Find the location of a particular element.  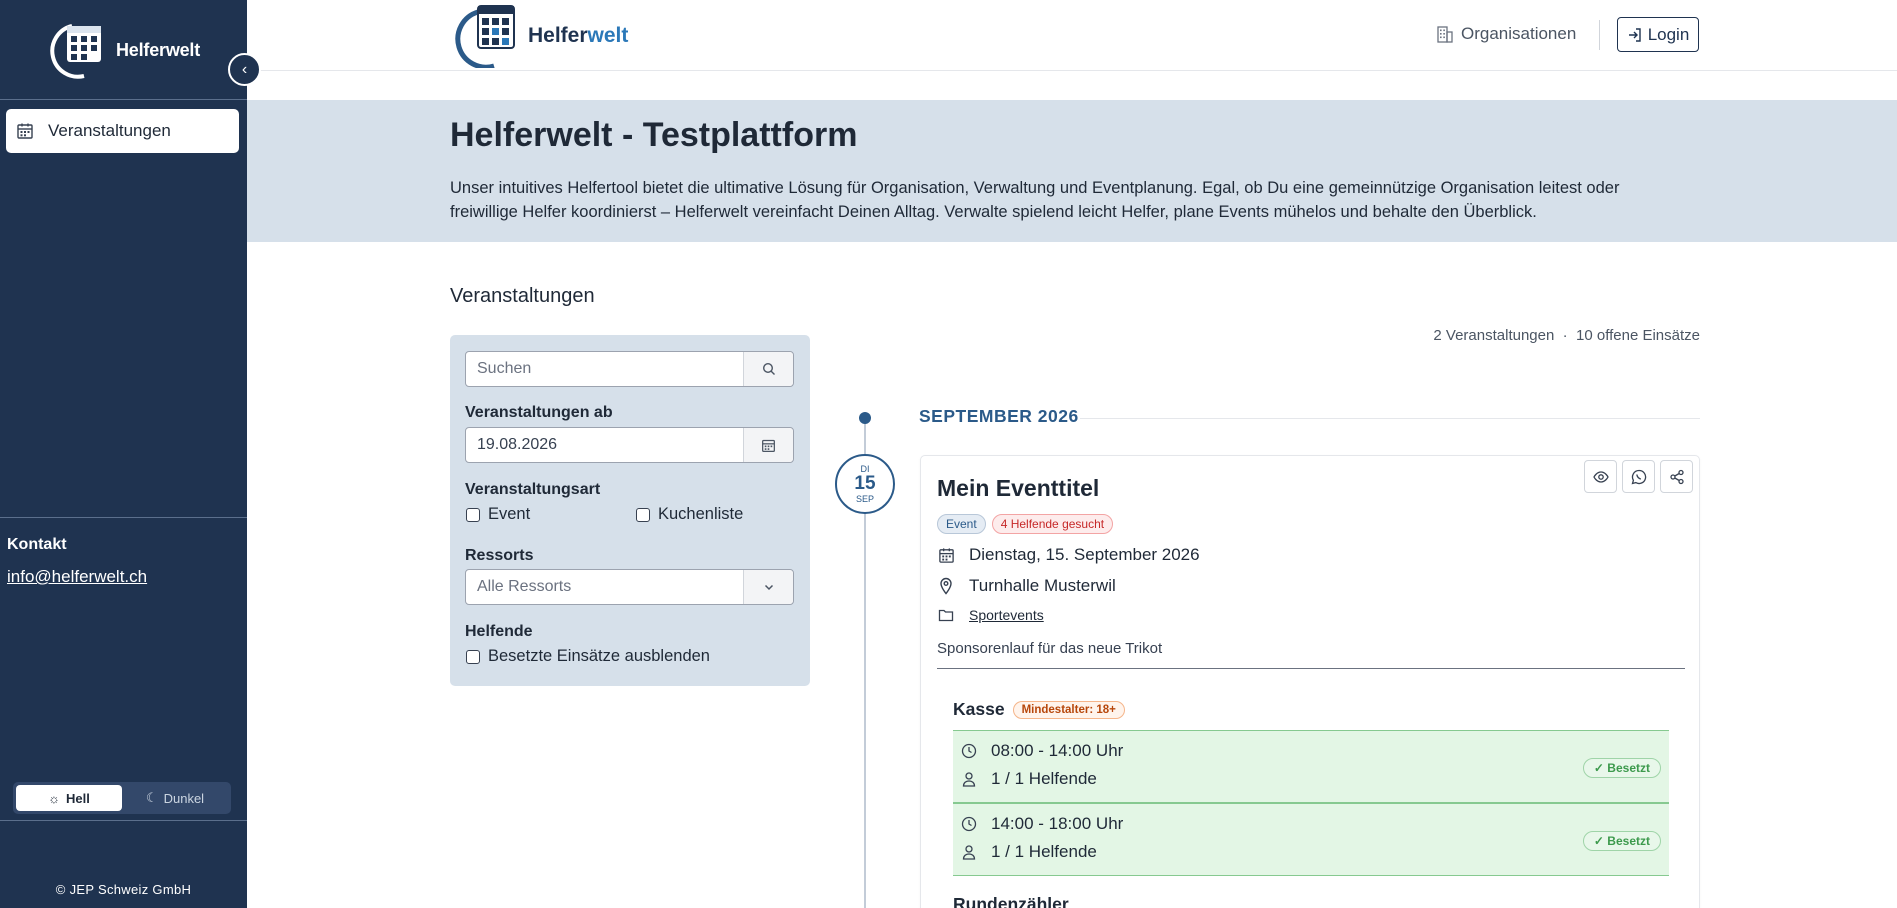

theme-toggle: ☼ Hell ☾ Dunkel is located at coordinates (122, 798).